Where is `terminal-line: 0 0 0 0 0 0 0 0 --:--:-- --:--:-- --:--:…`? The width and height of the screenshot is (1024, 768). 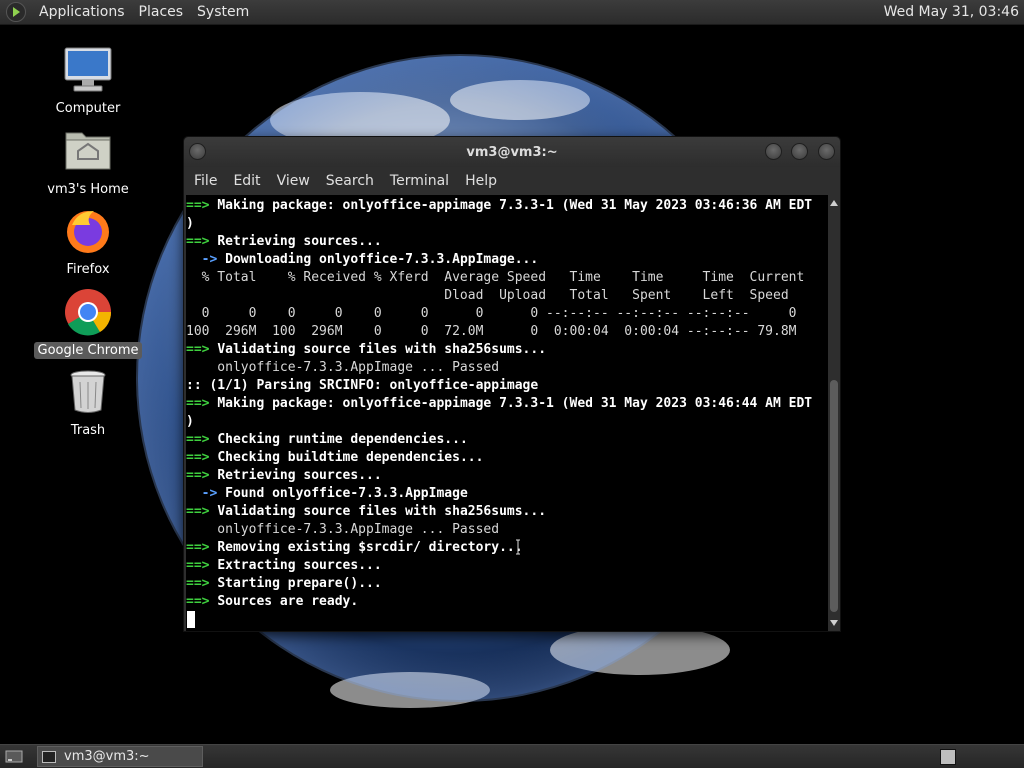 terminal-line: 0 0 0 0 0 0 0 0 --:--:-- --:--:-- --:--:… is located at coordinates (499, 314).